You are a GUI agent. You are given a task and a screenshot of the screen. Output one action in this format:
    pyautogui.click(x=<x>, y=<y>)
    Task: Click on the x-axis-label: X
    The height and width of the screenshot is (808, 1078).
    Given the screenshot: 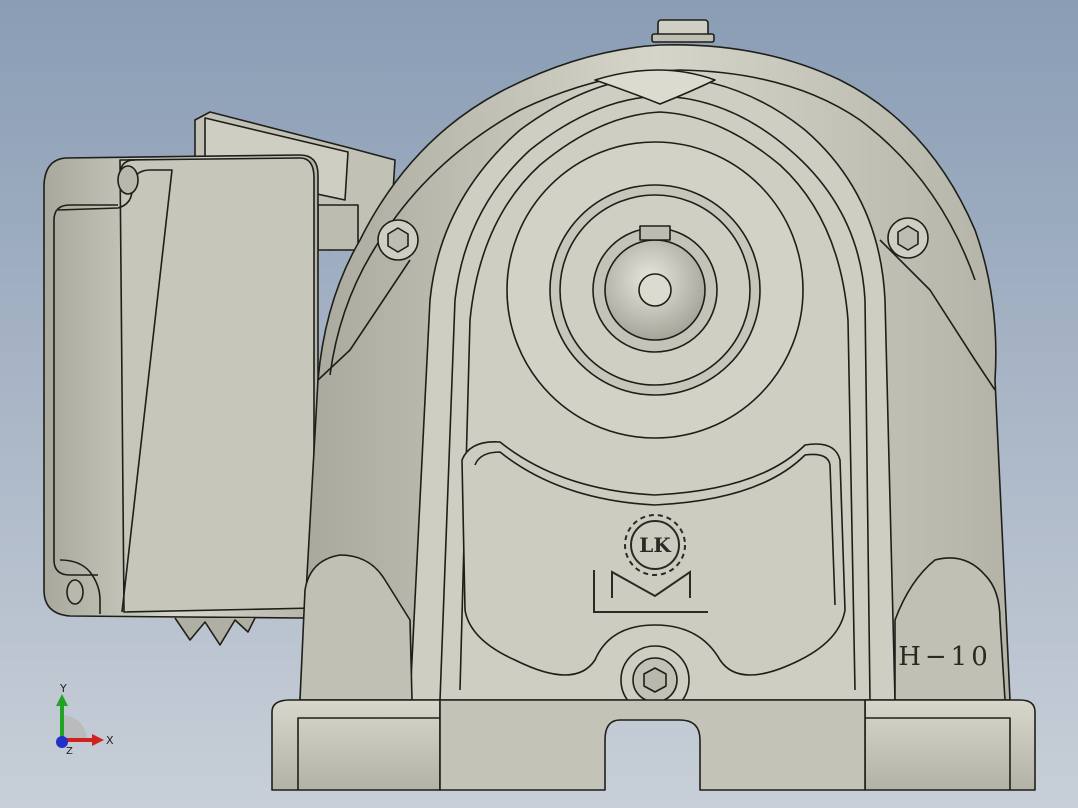 What is the action you would take?
    pyautogui.click(x=110, y=740)
    